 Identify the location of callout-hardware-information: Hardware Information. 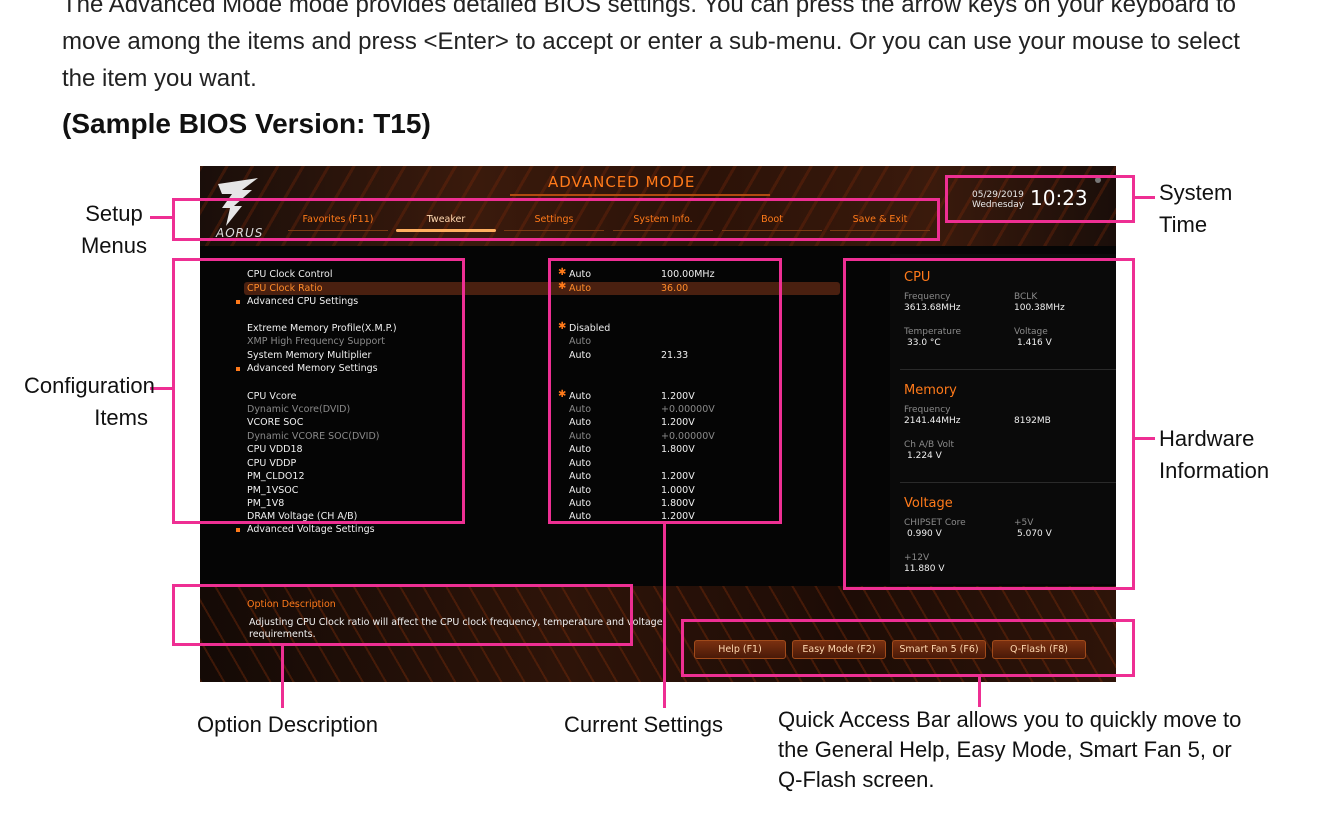
(1214, 454).